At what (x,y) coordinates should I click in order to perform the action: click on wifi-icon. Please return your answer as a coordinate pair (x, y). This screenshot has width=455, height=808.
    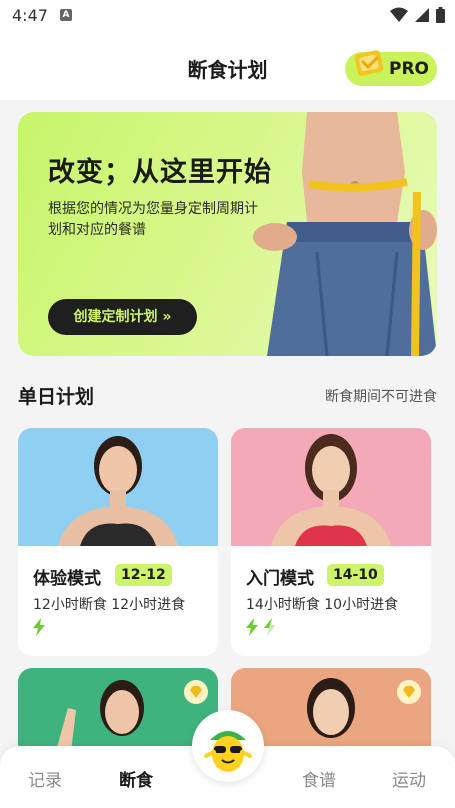
    Looking at the image, I should click on (399, 14).